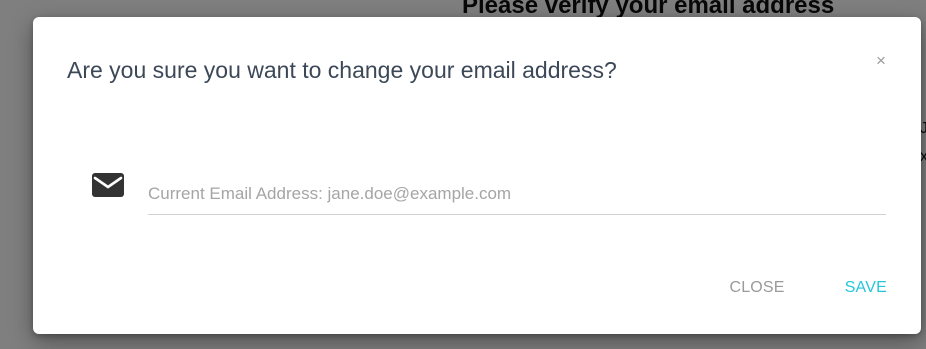  Describe the element at coordinates (808, 288) in the screenshot. I see `dialog-actions: CLOSE SAVE` at that location.